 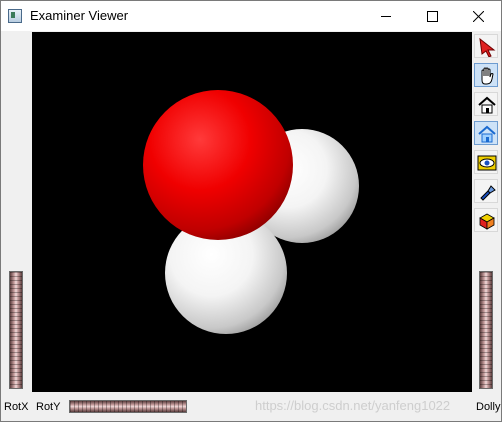 I want to click on close-button, so click(x=478, y=16).